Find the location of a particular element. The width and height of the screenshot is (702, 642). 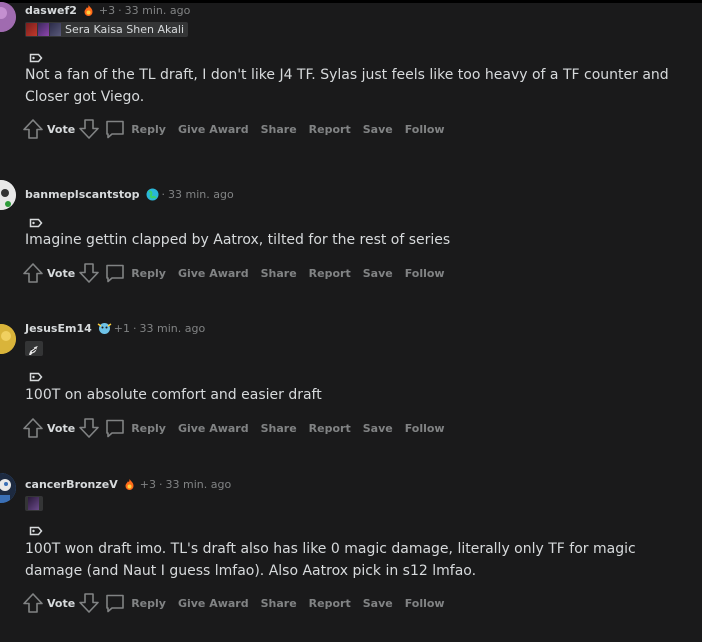

comment-meta: JesusEm14 +1 · 33 min. ago is located at coordinates (115, 328).